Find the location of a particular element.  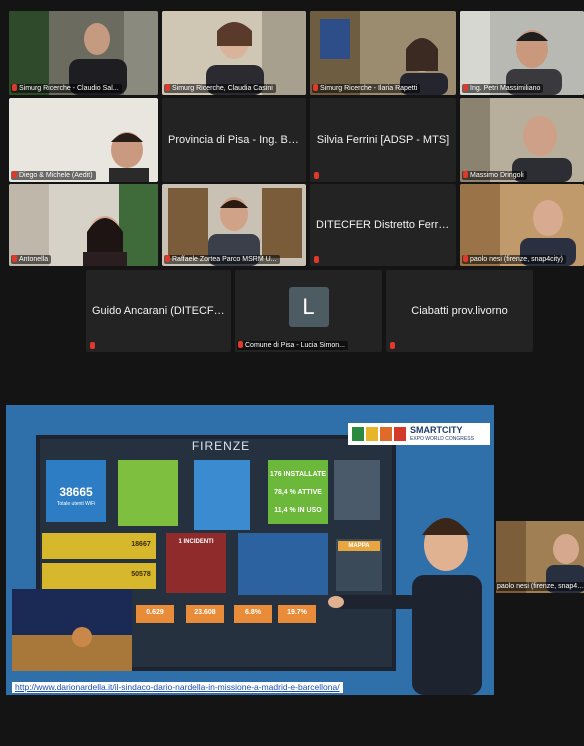

participant-name-label: Ing. Petri Massimiliano is located at coordinates (503, 88).